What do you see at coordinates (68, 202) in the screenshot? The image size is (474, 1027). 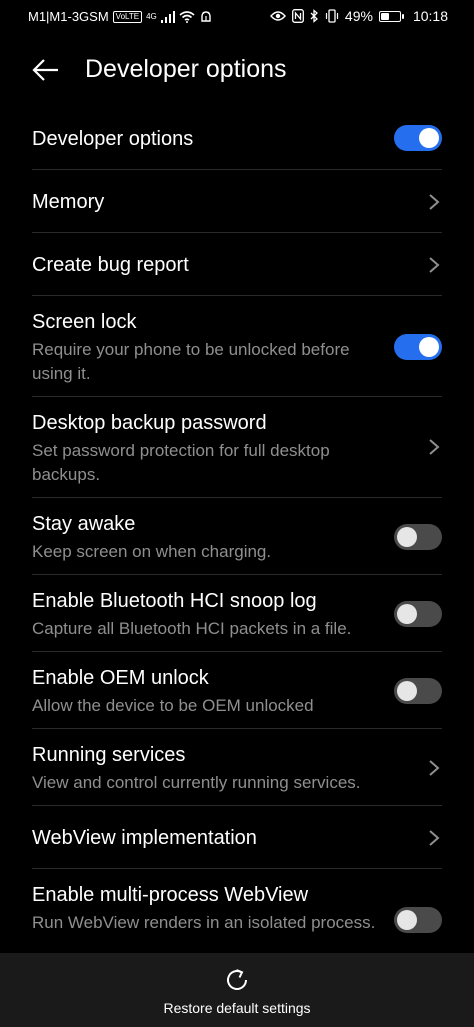 I see `row-title: Memory` at bounding box center [68, 202].